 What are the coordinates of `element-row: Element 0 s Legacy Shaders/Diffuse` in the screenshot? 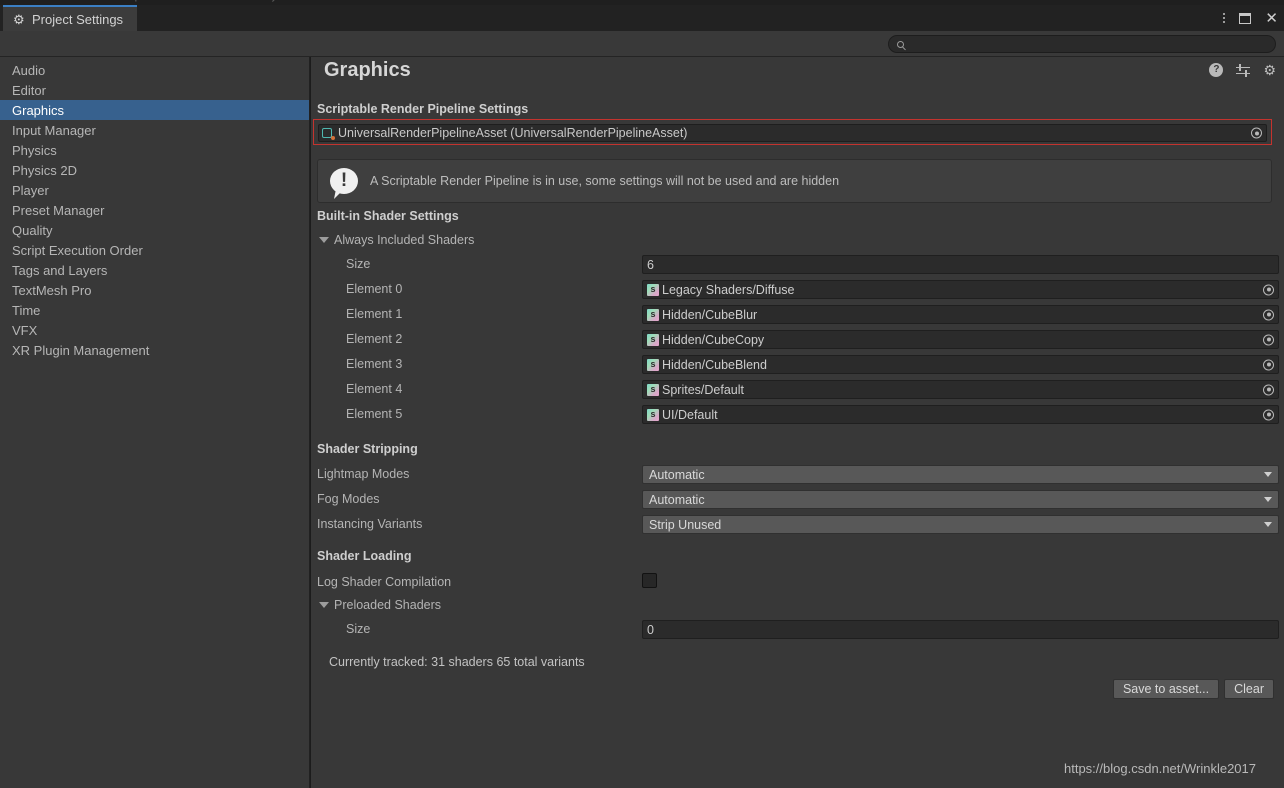 It's located at (797, 290).